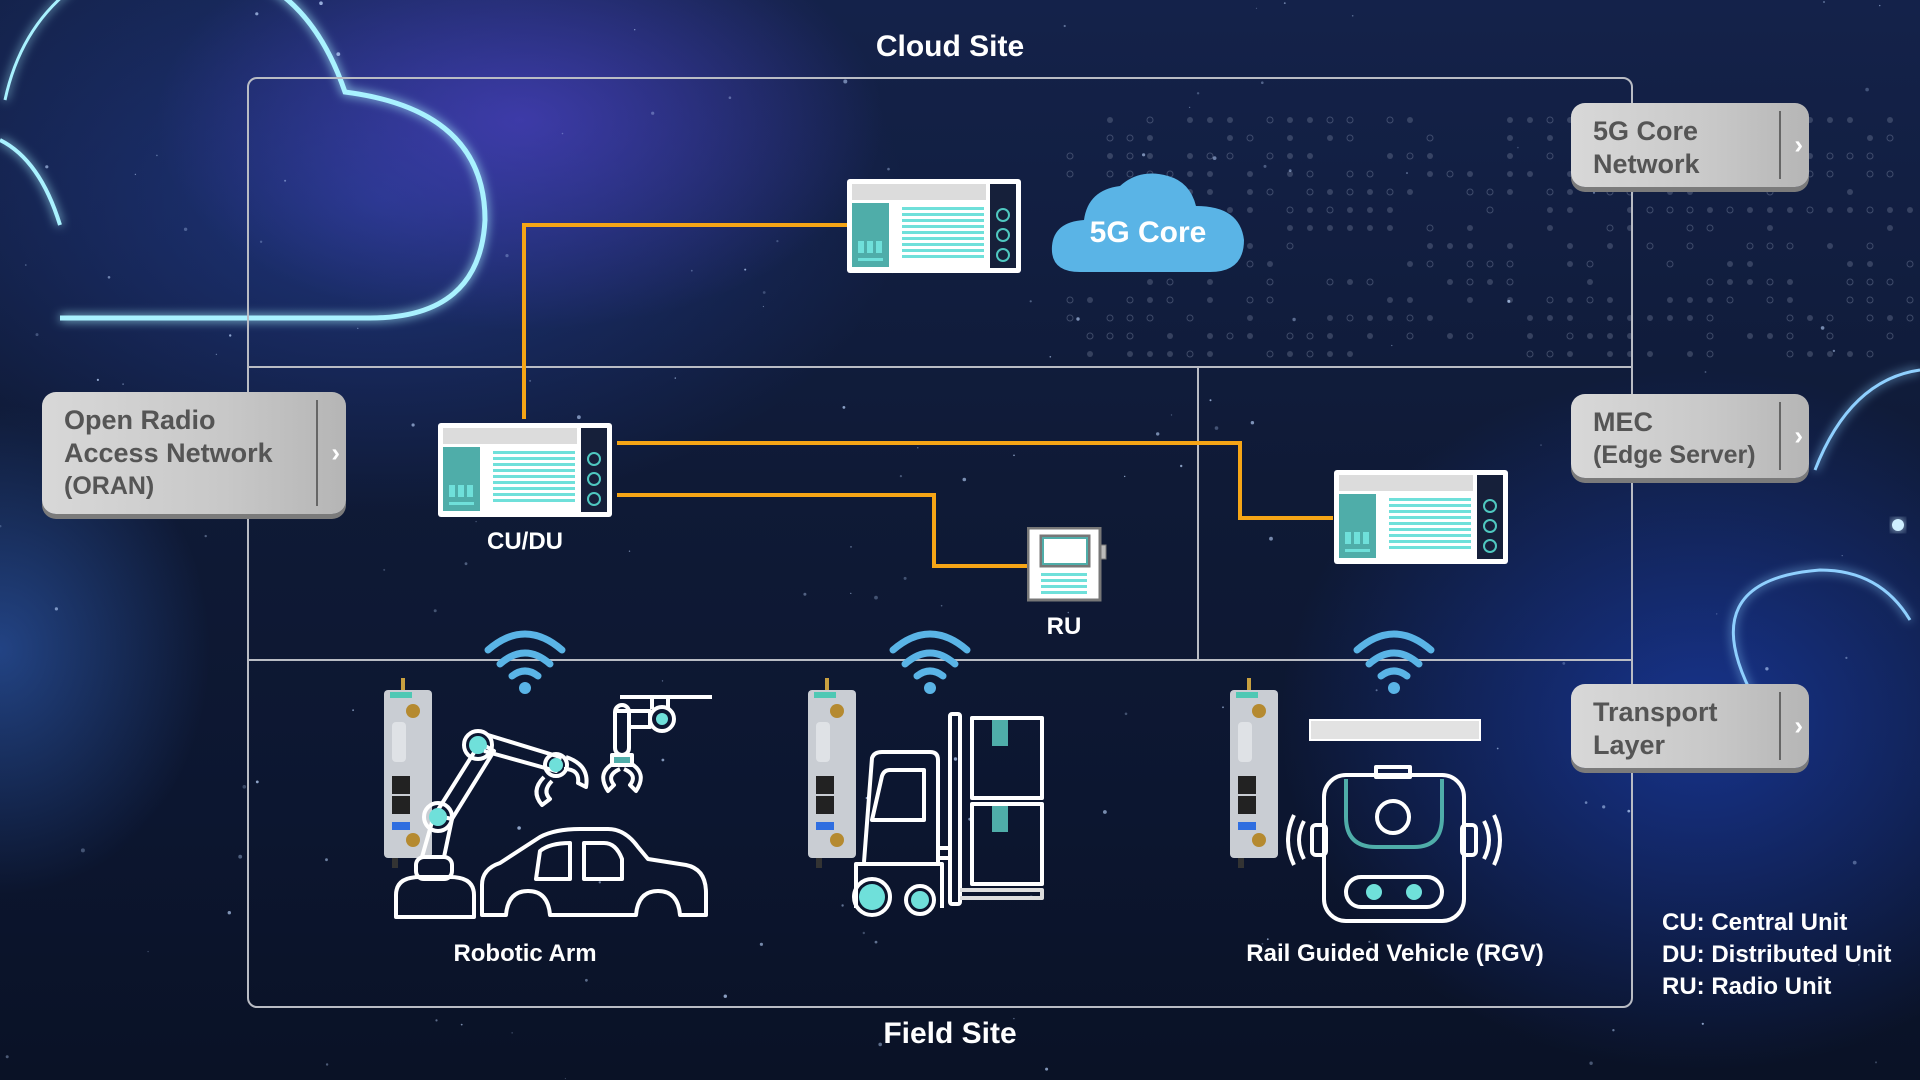 Image resolution: width=1920 pixels, height=1080 pixels. I want to click on card-line: MEC, so click(1623, 422).